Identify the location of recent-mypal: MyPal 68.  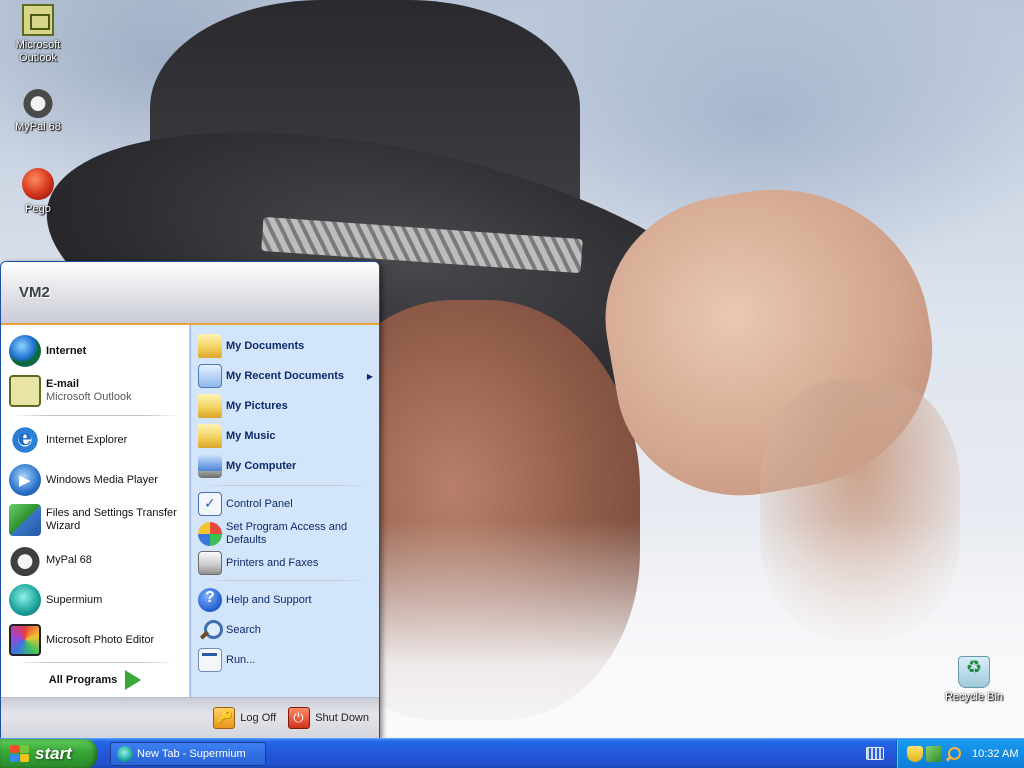
(95, 560).